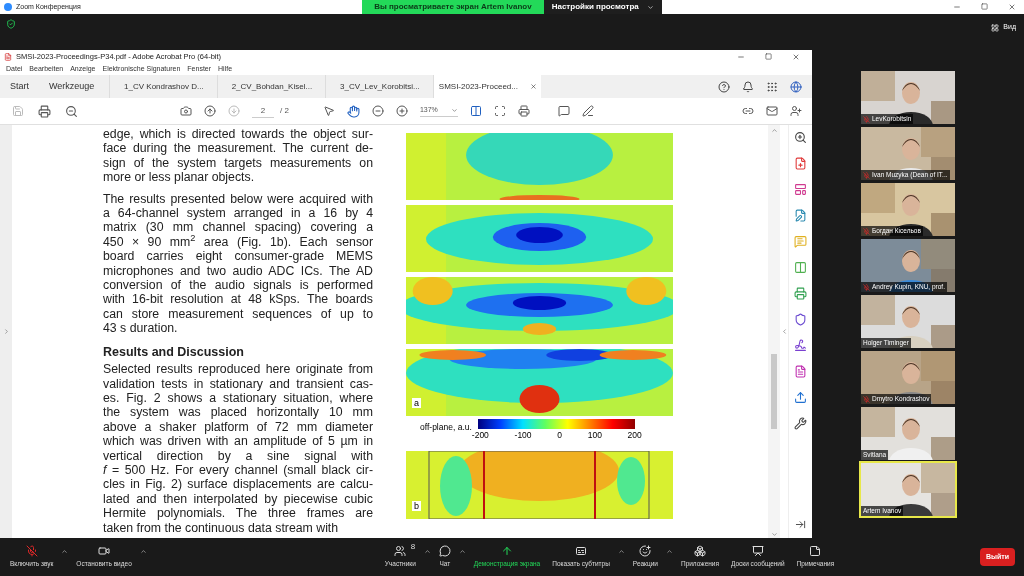 This screenshot has width=1024, height=576. I want to click on search-icon, so click(71, 111).